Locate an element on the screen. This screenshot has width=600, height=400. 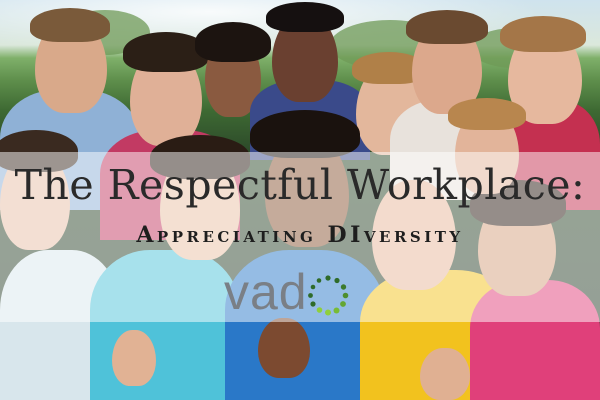
banner-title: The Respectful Workplace: is located at coordinates (300, 185).